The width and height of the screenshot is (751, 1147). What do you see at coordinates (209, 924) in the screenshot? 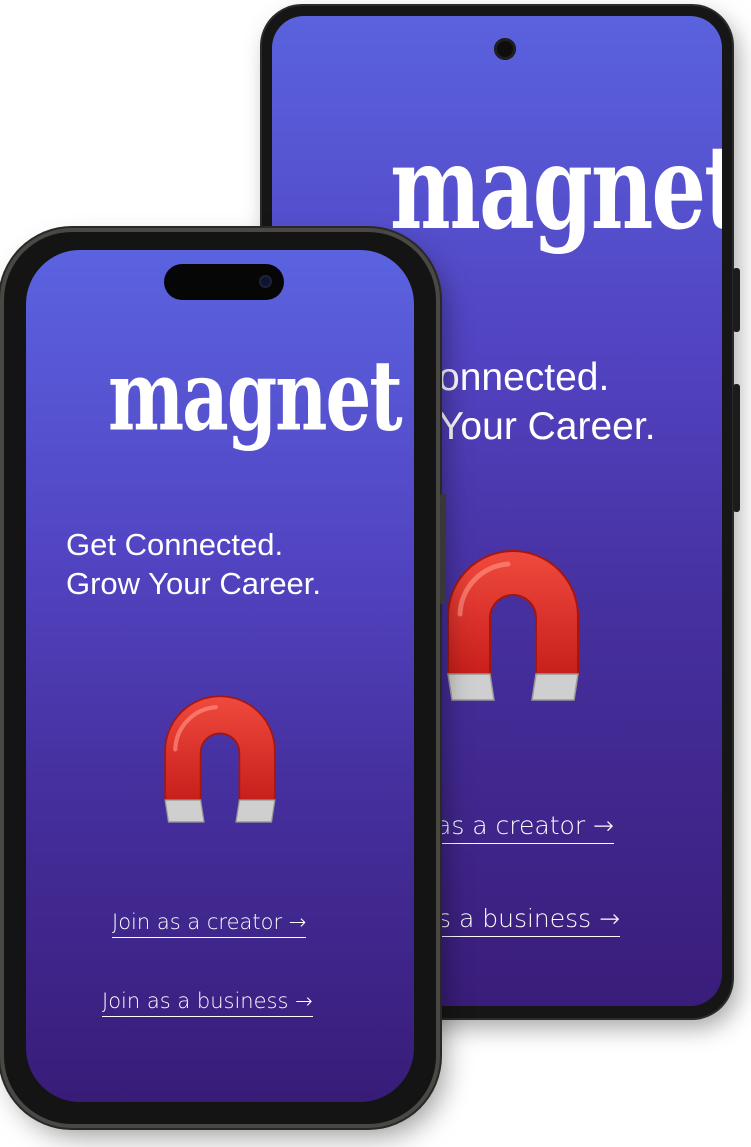
I see `join-creator-link: Join as a creator →` at bounding box center [209, 924].